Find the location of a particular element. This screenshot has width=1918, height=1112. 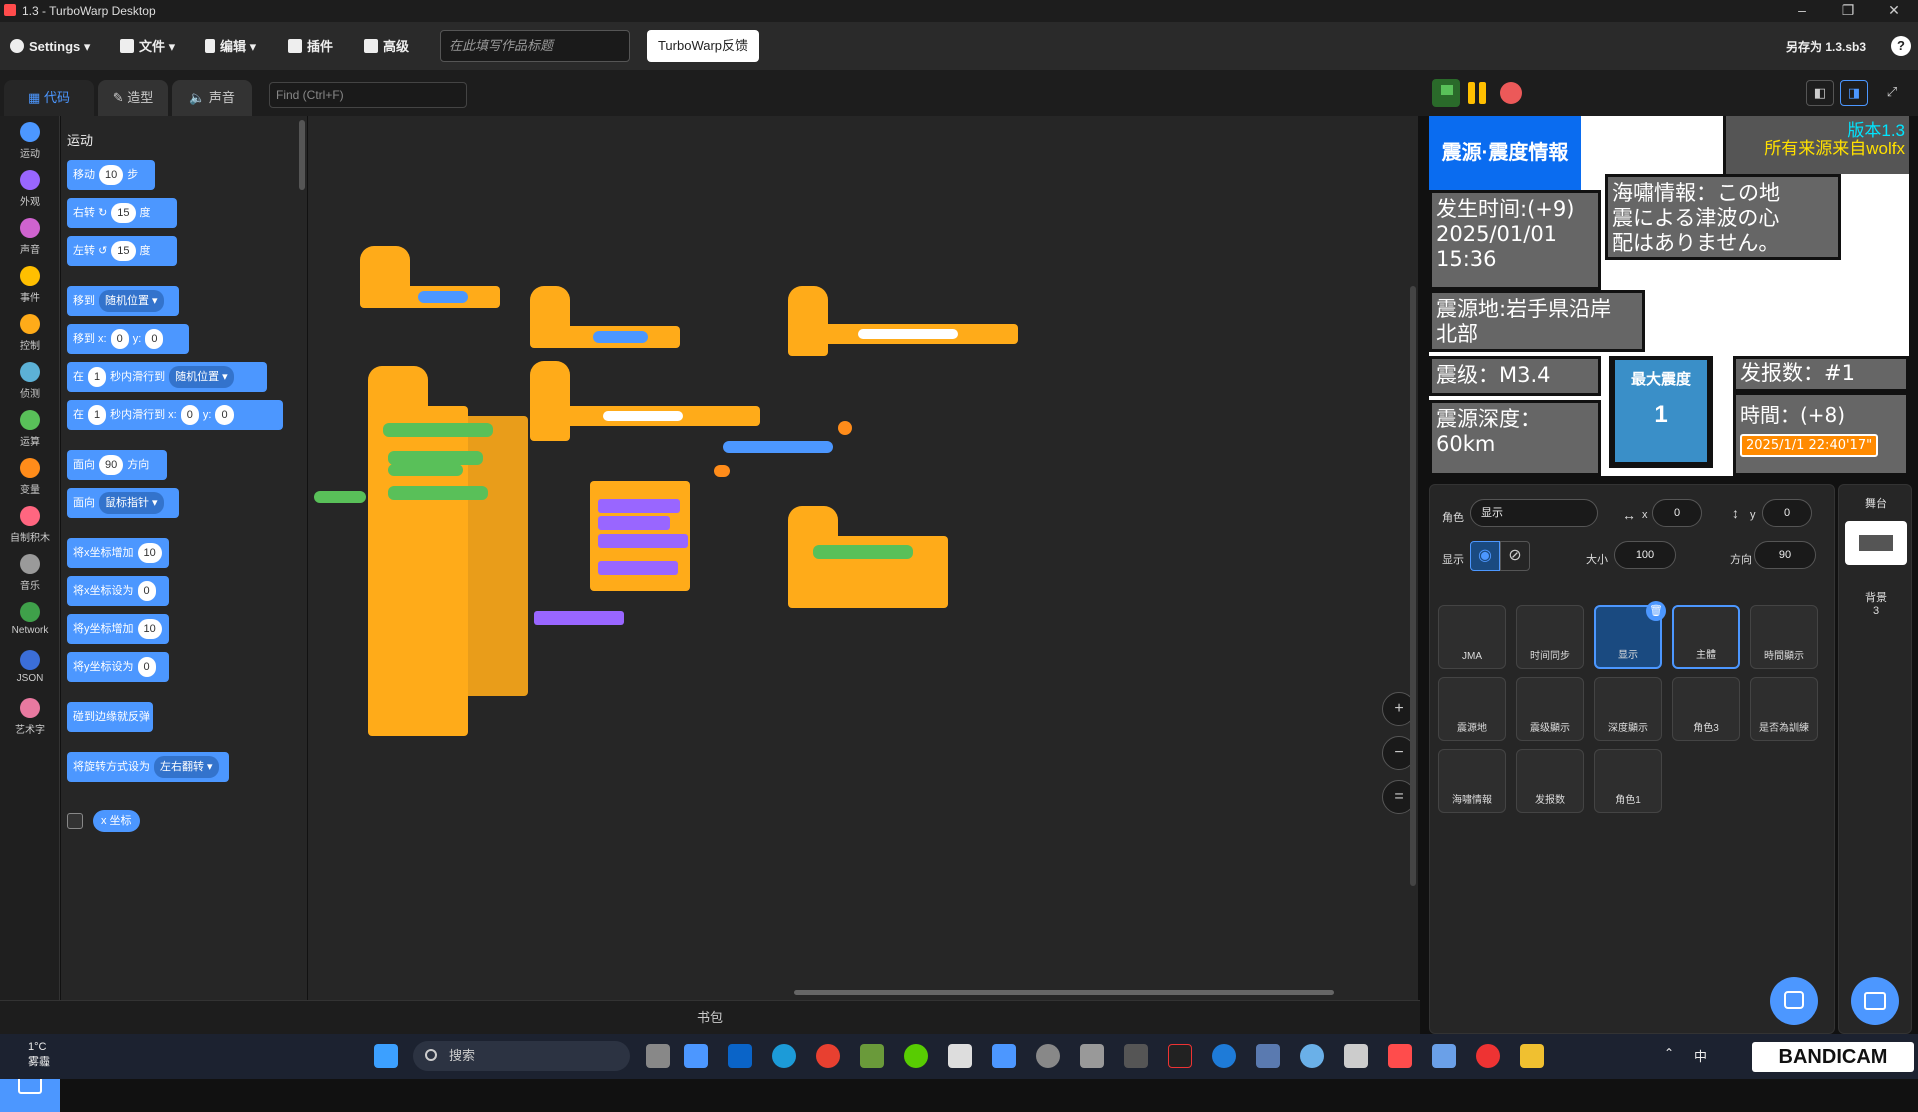

block-input: 15 is located at coordinates (123, 251).